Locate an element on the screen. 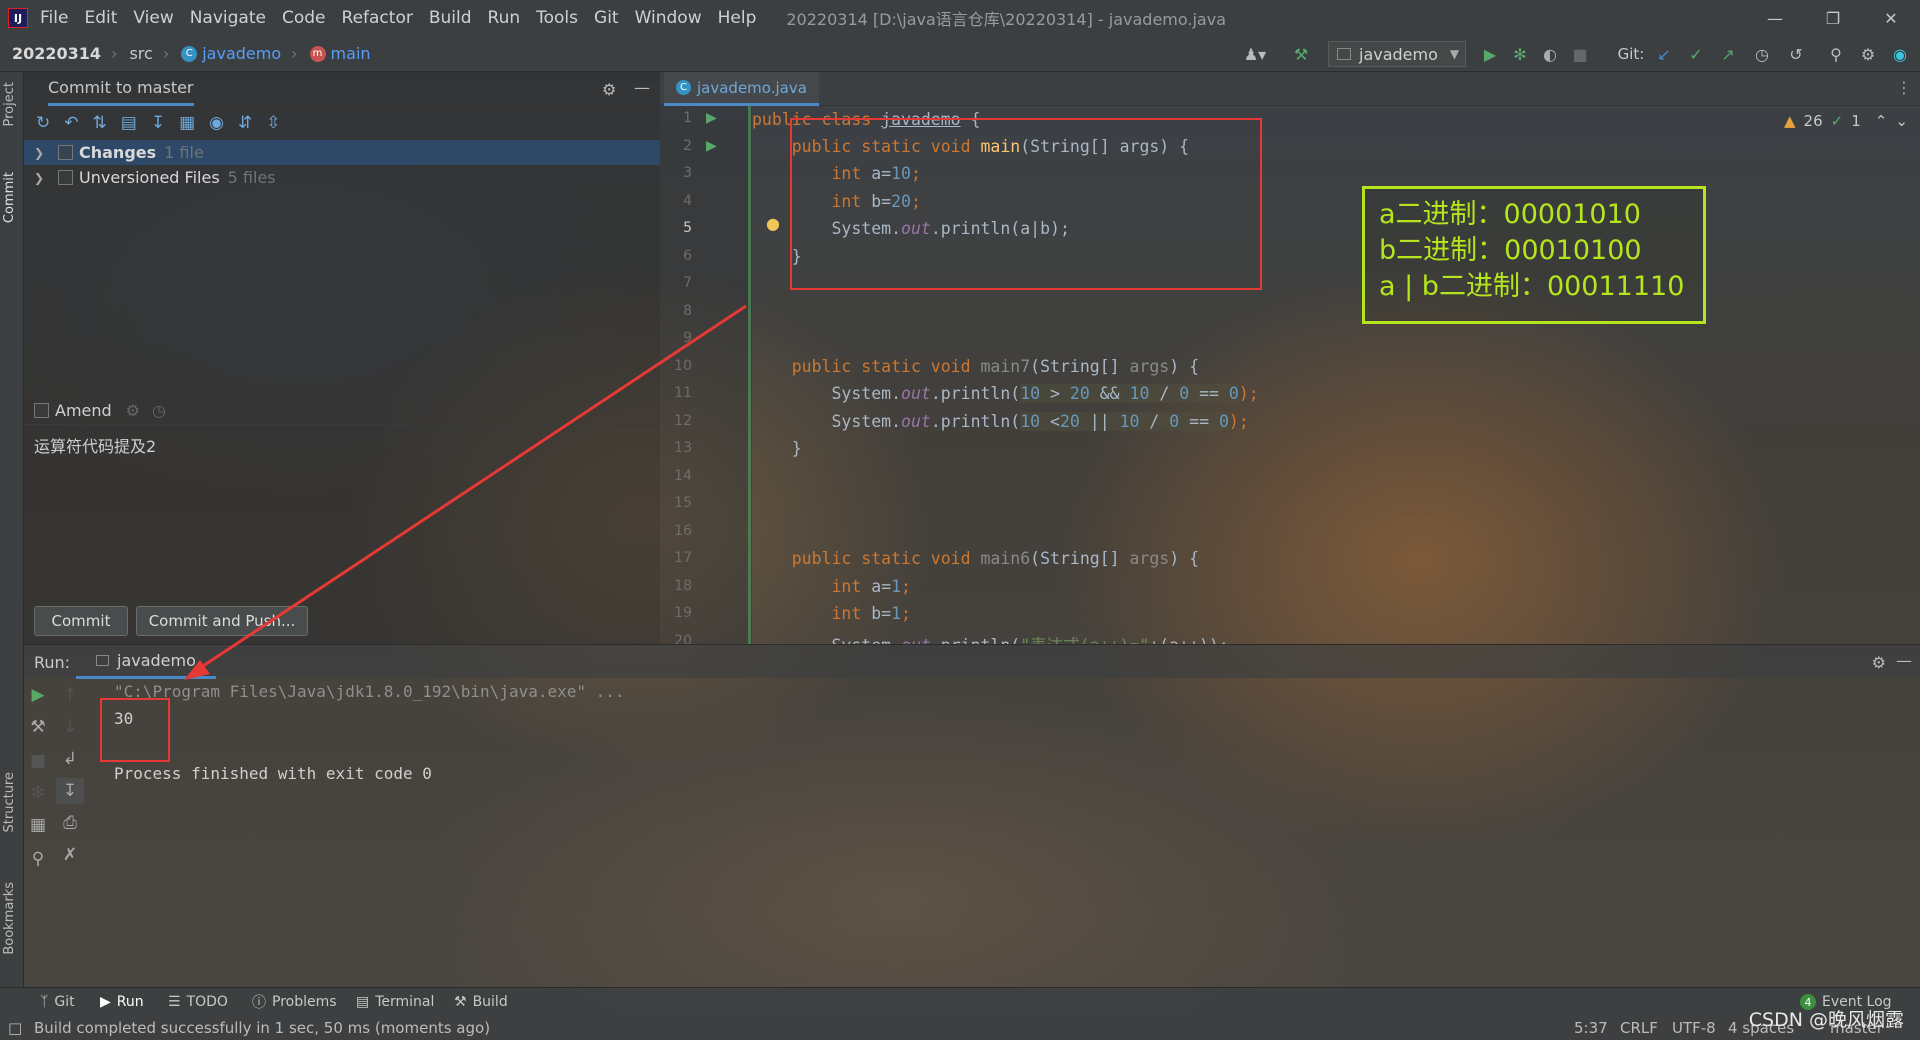 Image resolution: width=1920 pixels, height=1040 pixels. arrow-line is located at coordinates (473, 487).